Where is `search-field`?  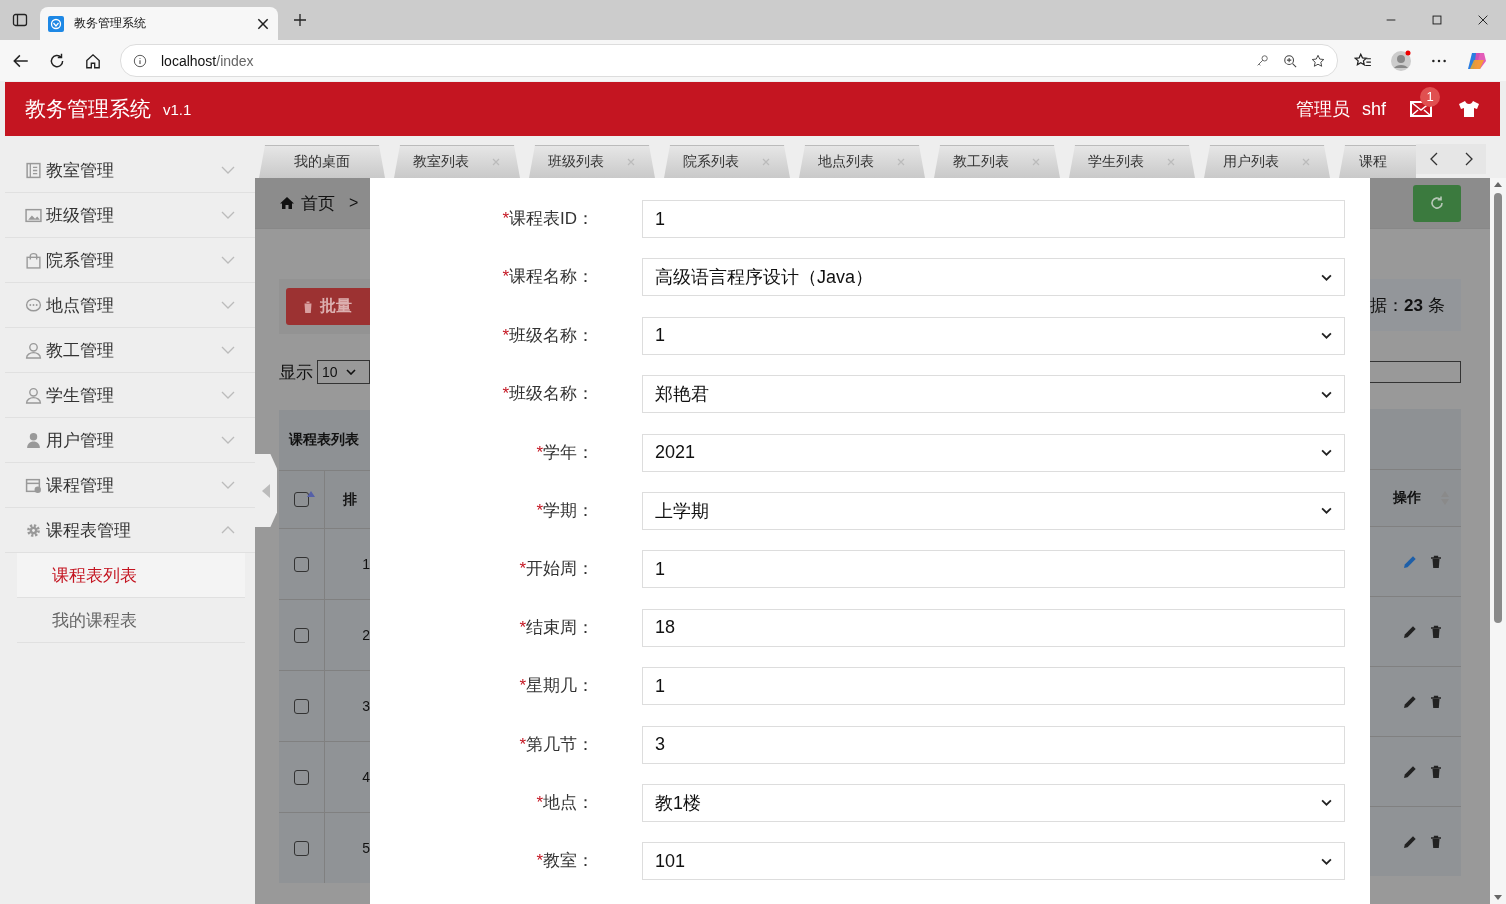
search-field is located at coordinates (1415, 372).